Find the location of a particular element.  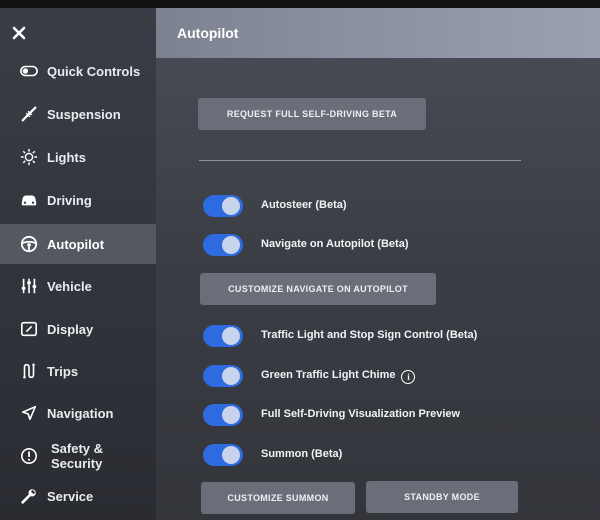

label-line-2: Security is located at coordinates (77, 463).